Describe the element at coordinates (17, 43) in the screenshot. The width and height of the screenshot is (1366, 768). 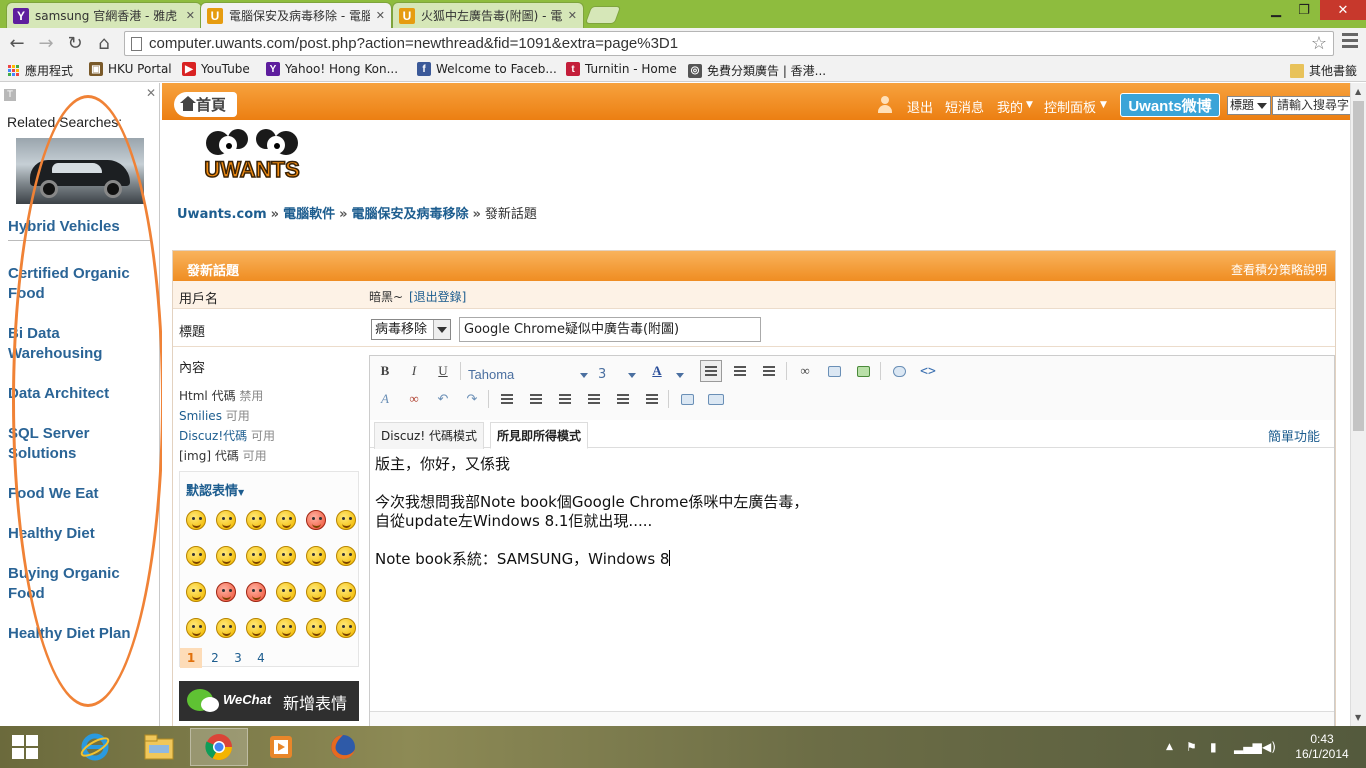
I see `back-arrow-icon: ←` at that location.